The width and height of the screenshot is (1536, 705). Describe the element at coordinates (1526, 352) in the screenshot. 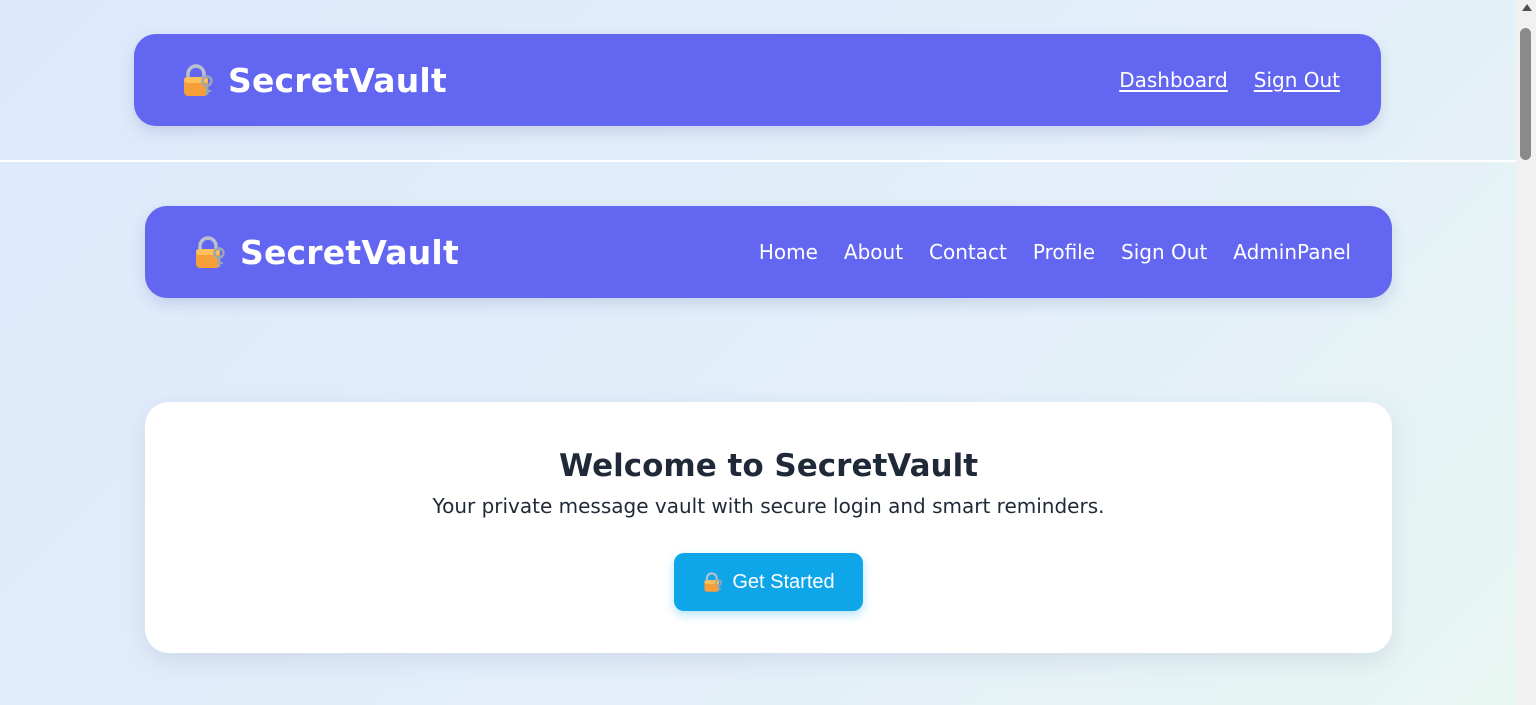

I see `vertical-scrollbar` at that location.